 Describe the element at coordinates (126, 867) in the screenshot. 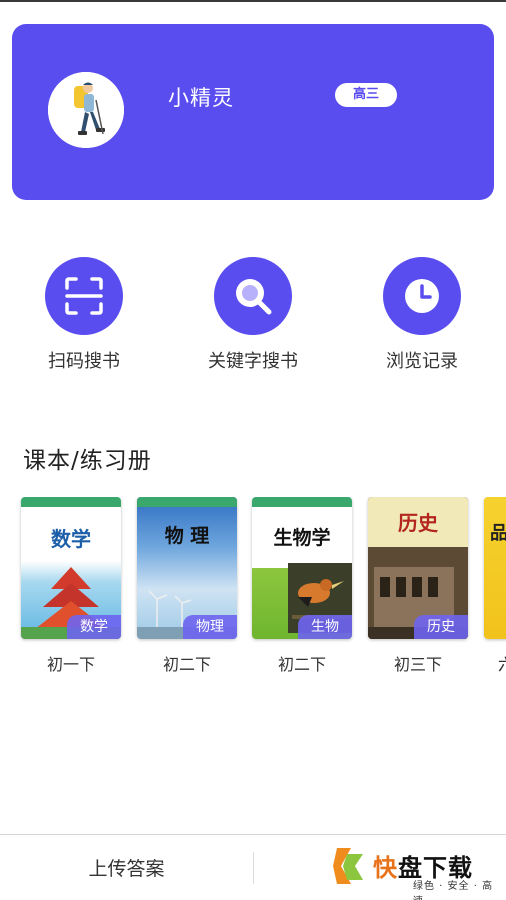

I see `upload-answer-button: 上传答案` at that location.